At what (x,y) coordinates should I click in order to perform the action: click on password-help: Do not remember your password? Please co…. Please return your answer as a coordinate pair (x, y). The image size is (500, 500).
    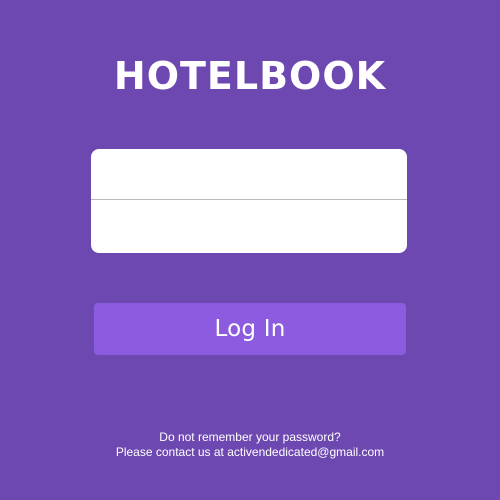
    Looking at the image, I should click on (250, 445).